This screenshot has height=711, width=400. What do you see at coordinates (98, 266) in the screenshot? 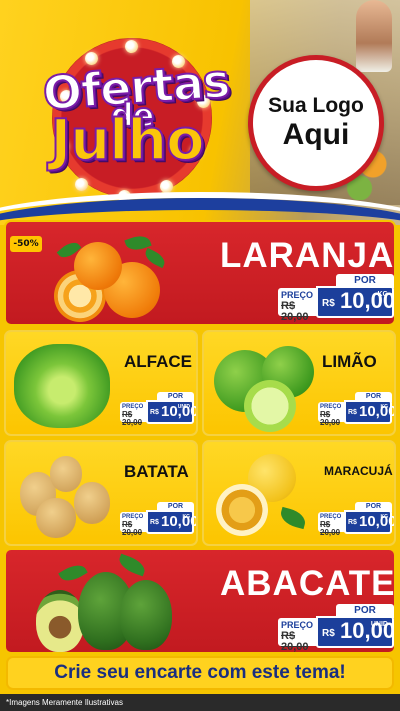
I see `orange-icon` at bounding box center [98, 266].